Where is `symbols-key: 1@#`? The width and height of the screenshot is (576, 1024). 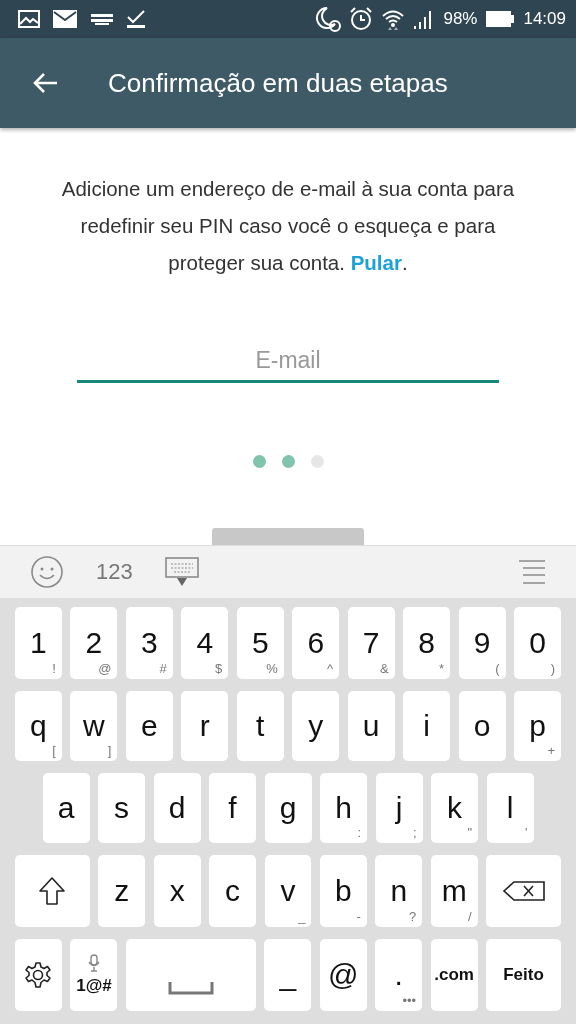 symbols-key: 1@# is located at coordinates (94, 975).